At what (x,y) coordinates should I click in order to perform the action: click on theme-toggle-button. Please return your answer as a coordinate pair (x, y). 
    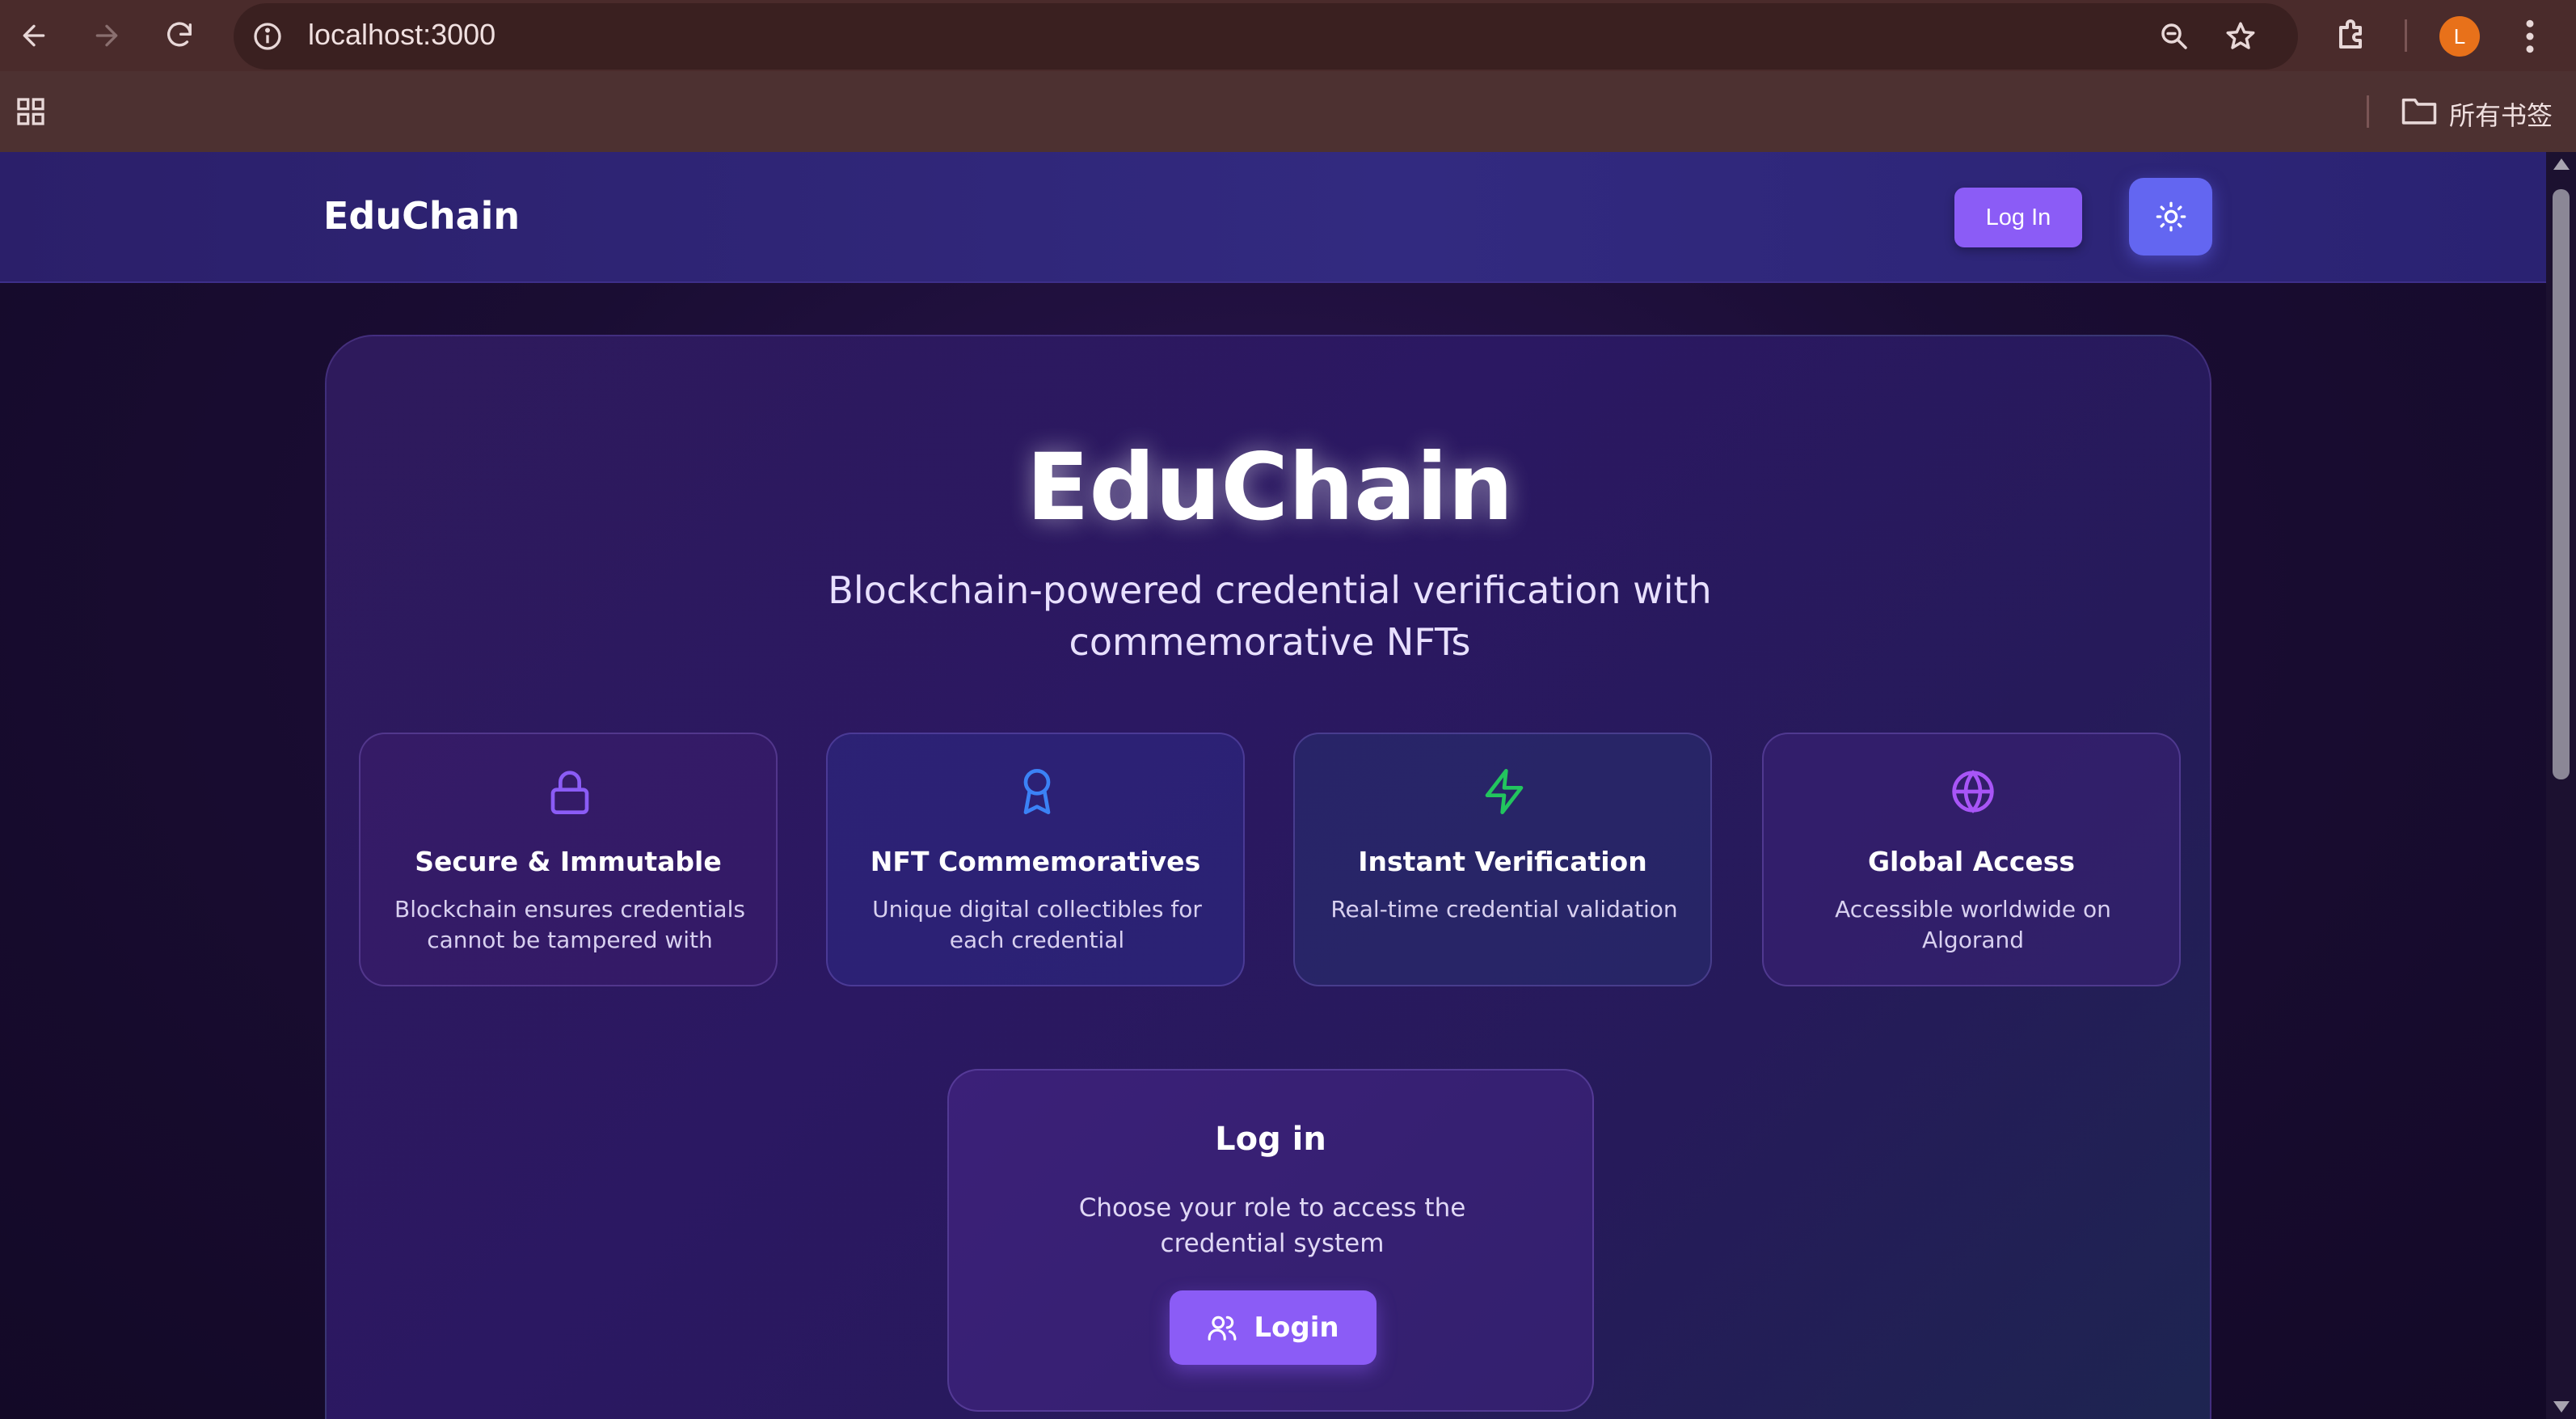
    Looking at the image, I should click on (2170, 217).